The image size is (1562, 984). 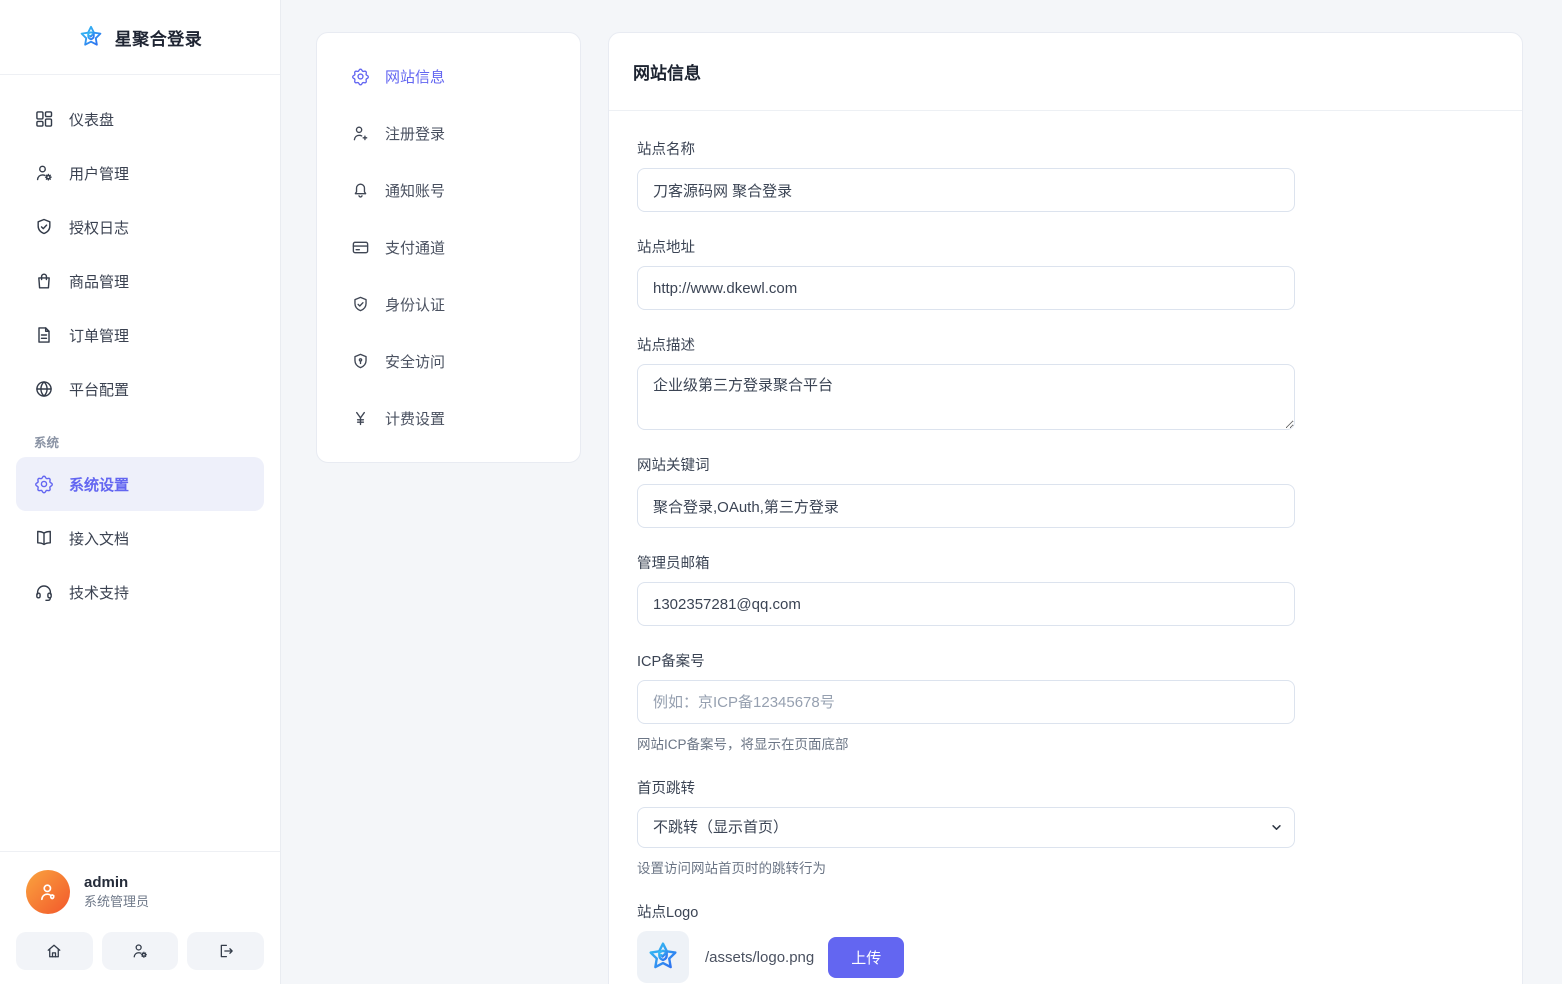 I want to click on field-site-url: 站点地址, so click(x=1067, y=273).